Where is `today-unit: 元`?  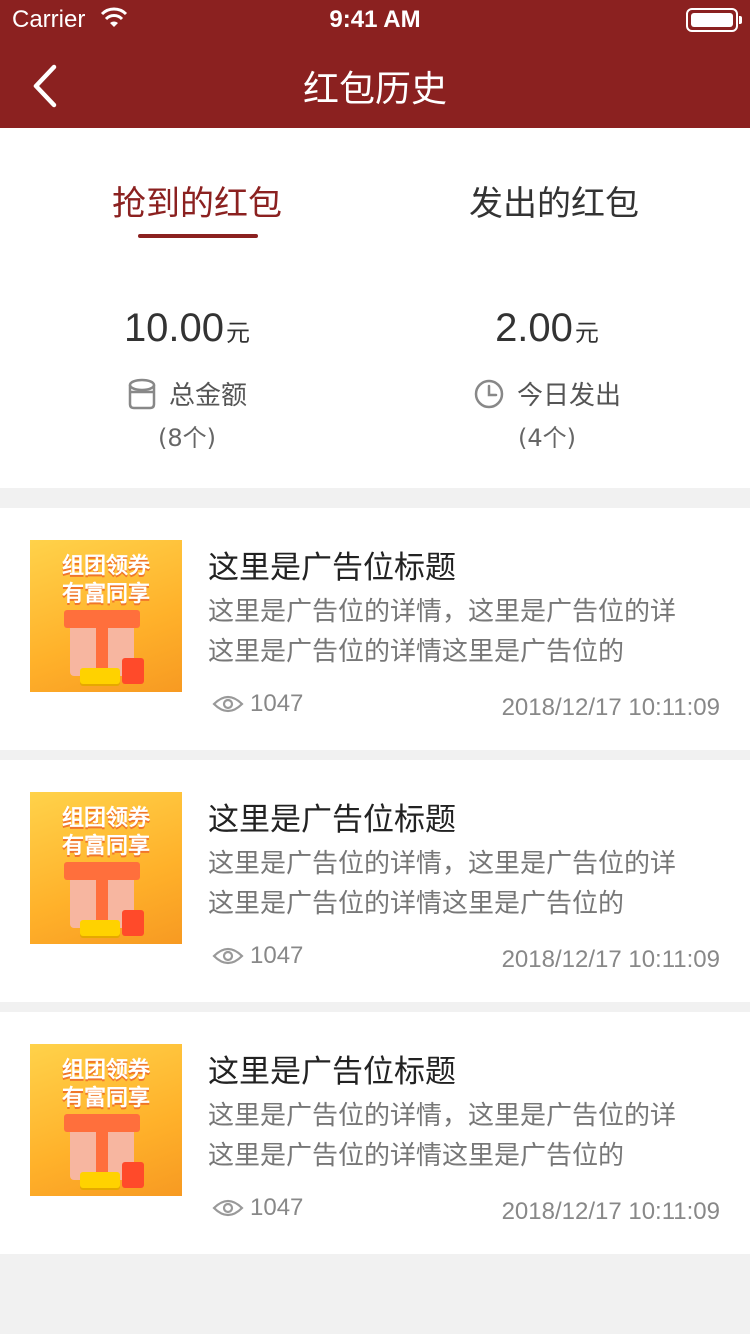
today-unit: 元 is located at coordinates (586, 333).